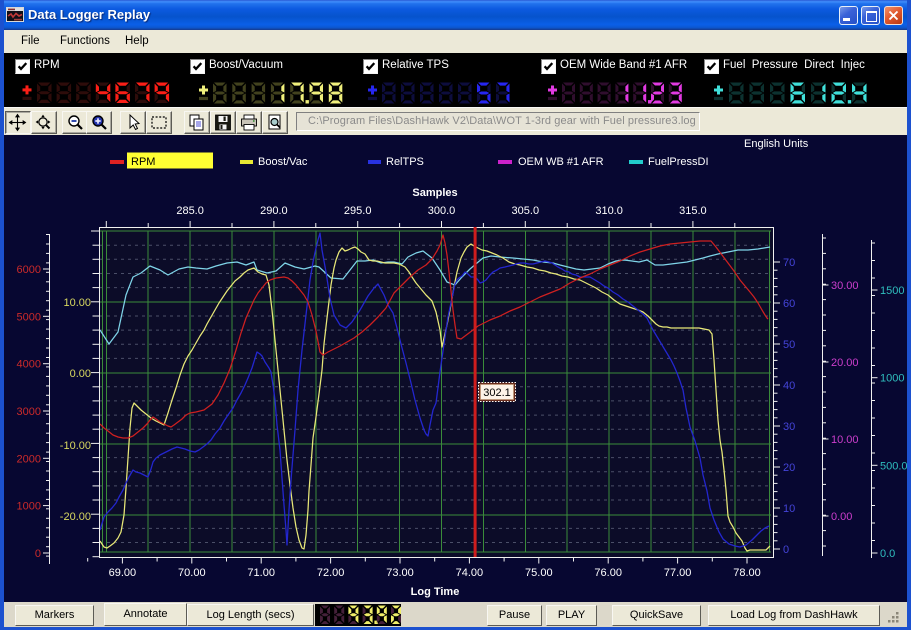 The image size is (911, 630). I want to click on svg-text: 3000, so click(29, 412).